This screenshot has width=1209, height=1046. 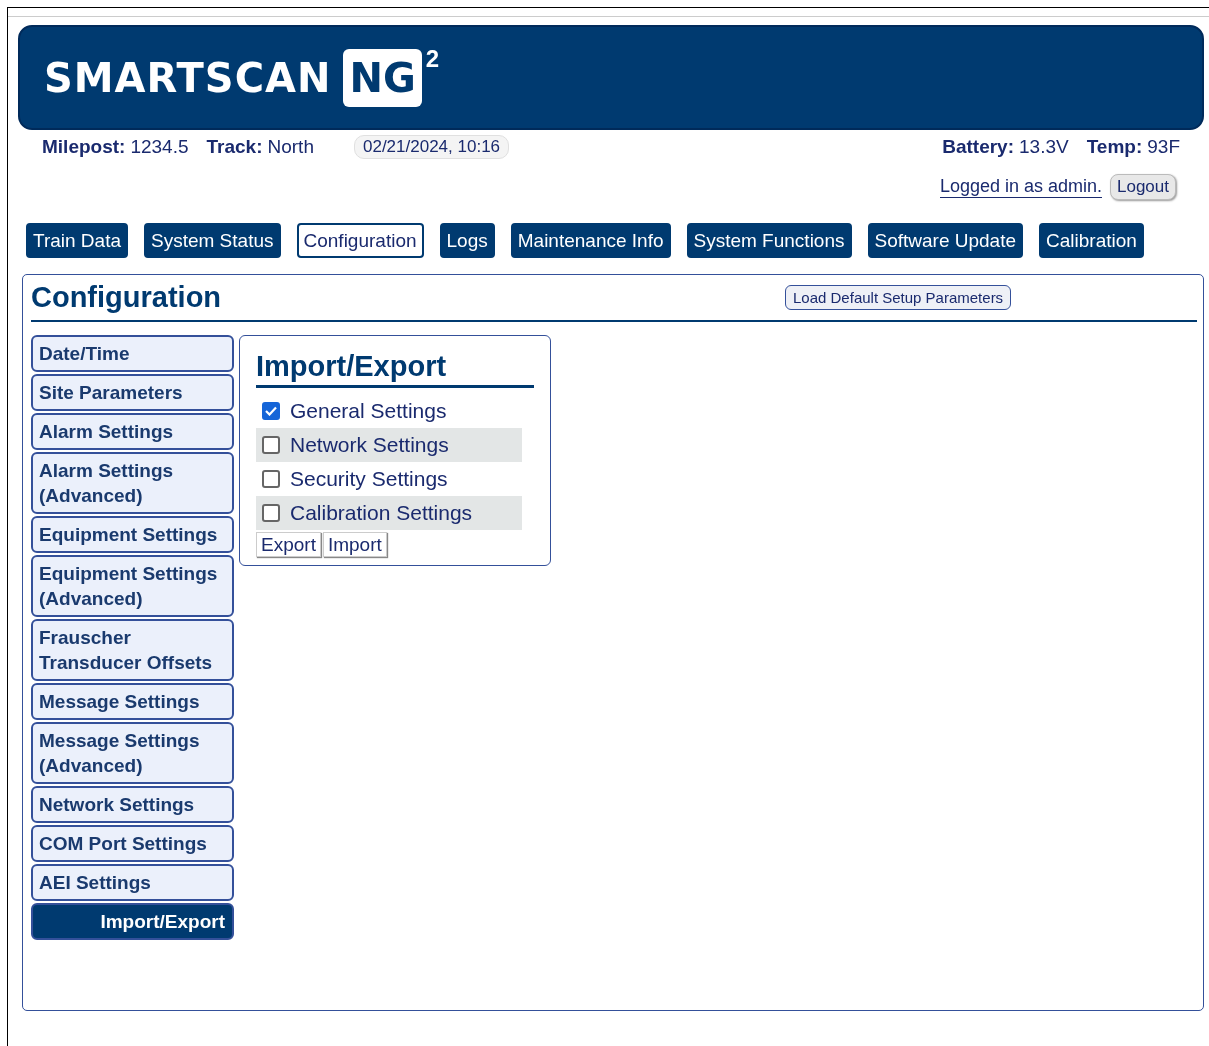 What do you see at coordinates (132, 534) in the screenshot?
I see `sidebar-item: Equipment Settings` at bounding box center [132, 534].